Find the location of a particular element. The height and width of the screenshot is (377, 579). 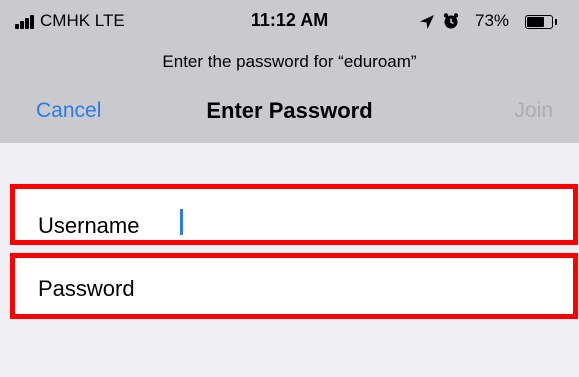

password-input is located at coordinates (365, 289).